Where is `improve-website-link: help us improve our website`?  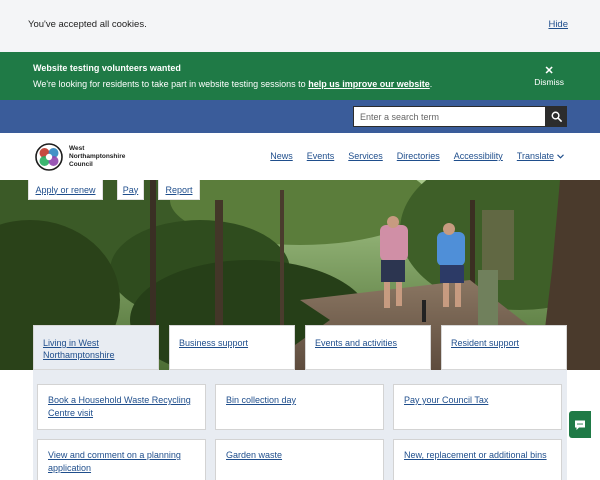
improve-website-link: help us improve our website is located at coordinates (369, 84).